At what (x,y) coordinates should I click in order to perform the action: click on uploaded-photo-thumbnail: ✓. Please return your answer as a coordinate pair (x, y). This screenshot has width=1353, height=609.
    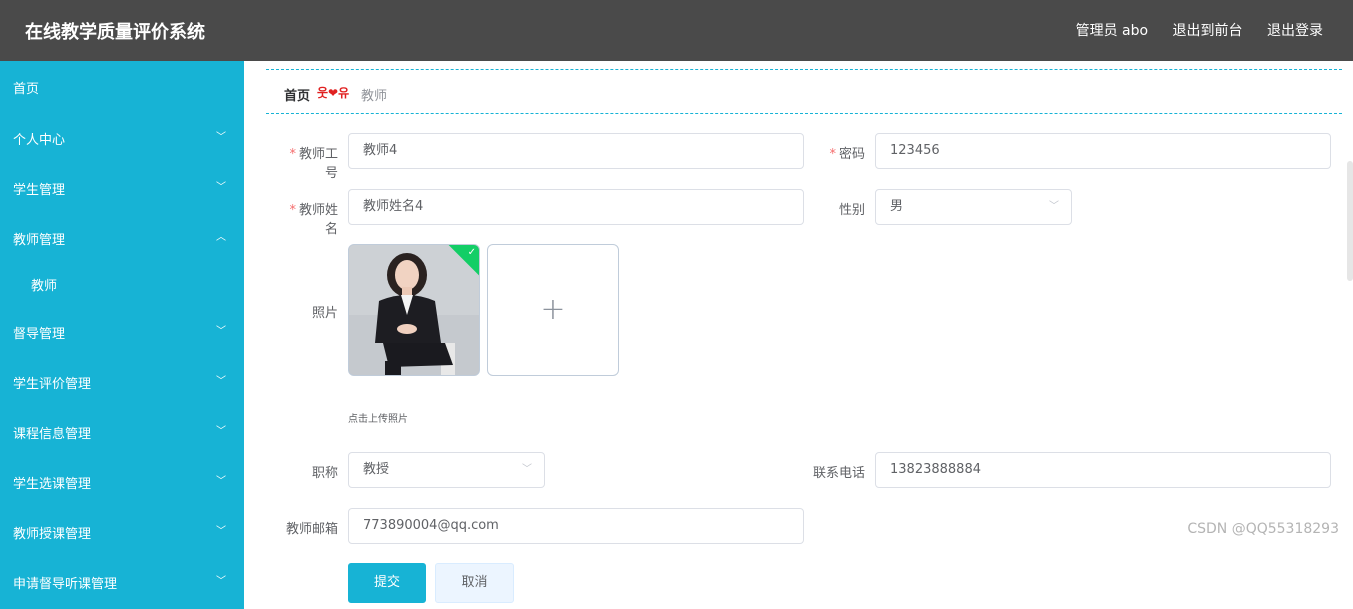
    Looking at the image, I should click on (414, 310).